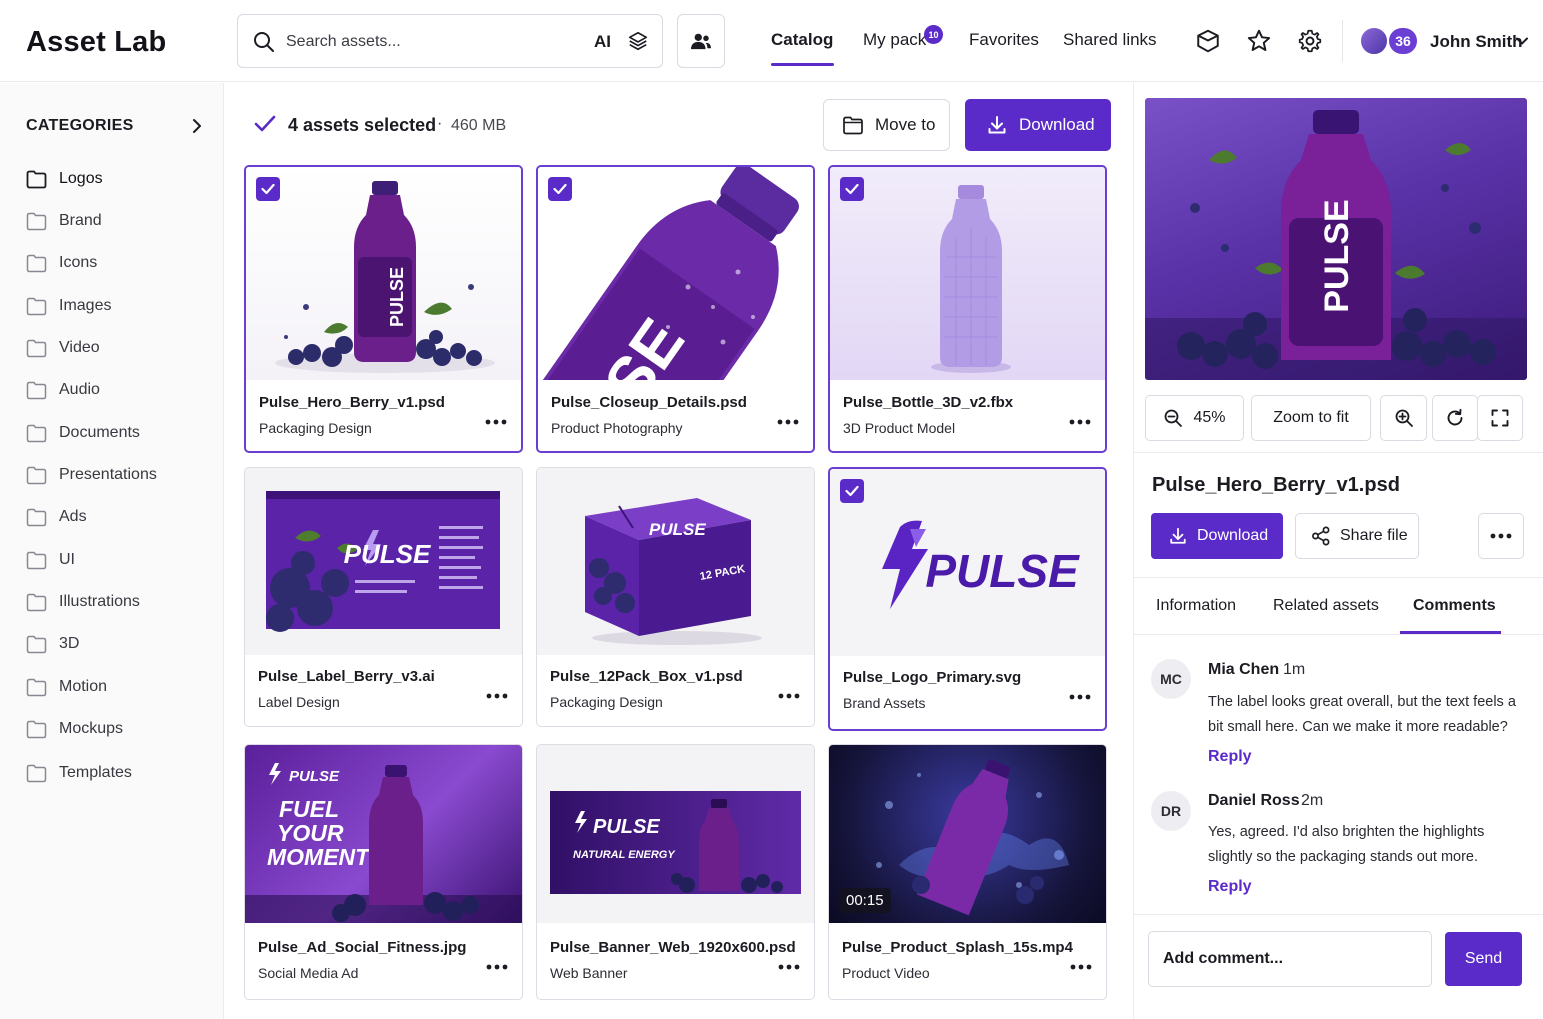  What do you see at coordinates (99, 432) in the screenshot?
I see `sidebar-item-label: Documents` at bounding box center [99, 432].